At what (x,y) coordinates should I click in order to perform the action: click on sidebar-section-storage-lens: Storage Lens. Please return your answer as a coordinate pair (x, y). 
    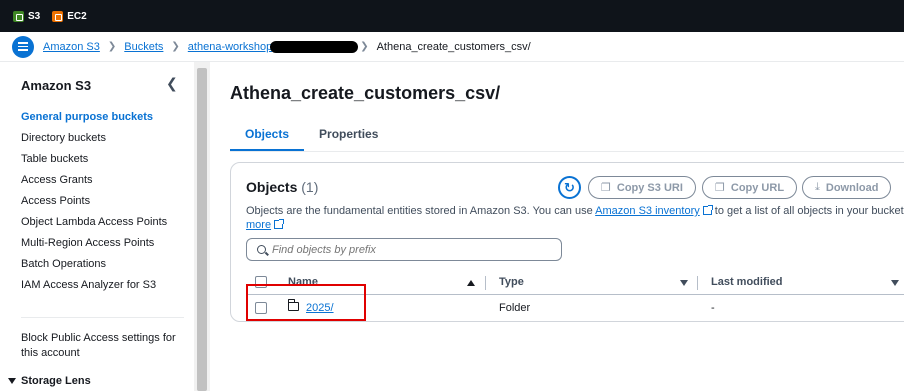
    Looking at the image, I should click on (49, 381).